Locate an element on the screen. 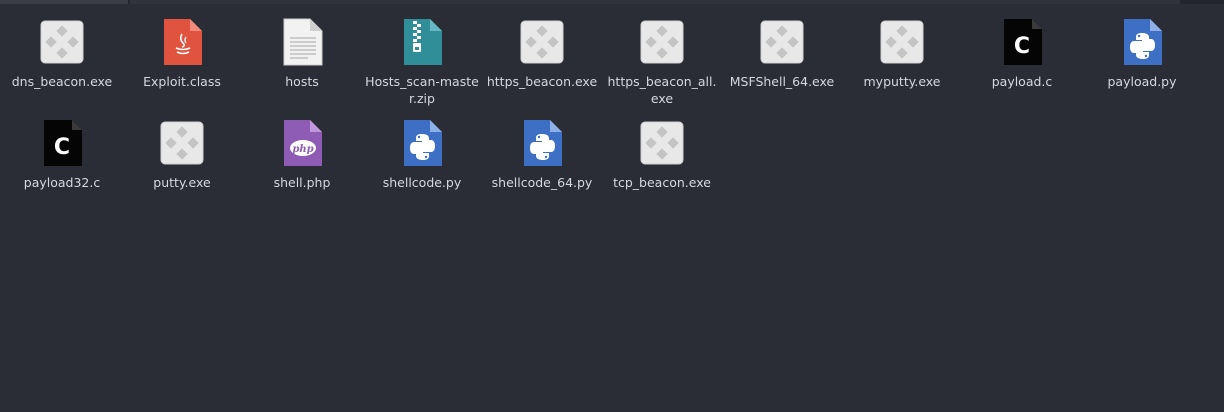 This screenshot has height=412, width=1224. zip-archive-icon is located at coordinates (422, 42).